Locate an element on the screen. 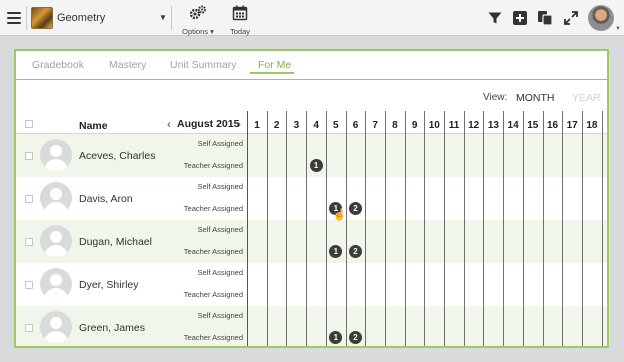  day-column-header: 8 is located at coordinates (395, 125).